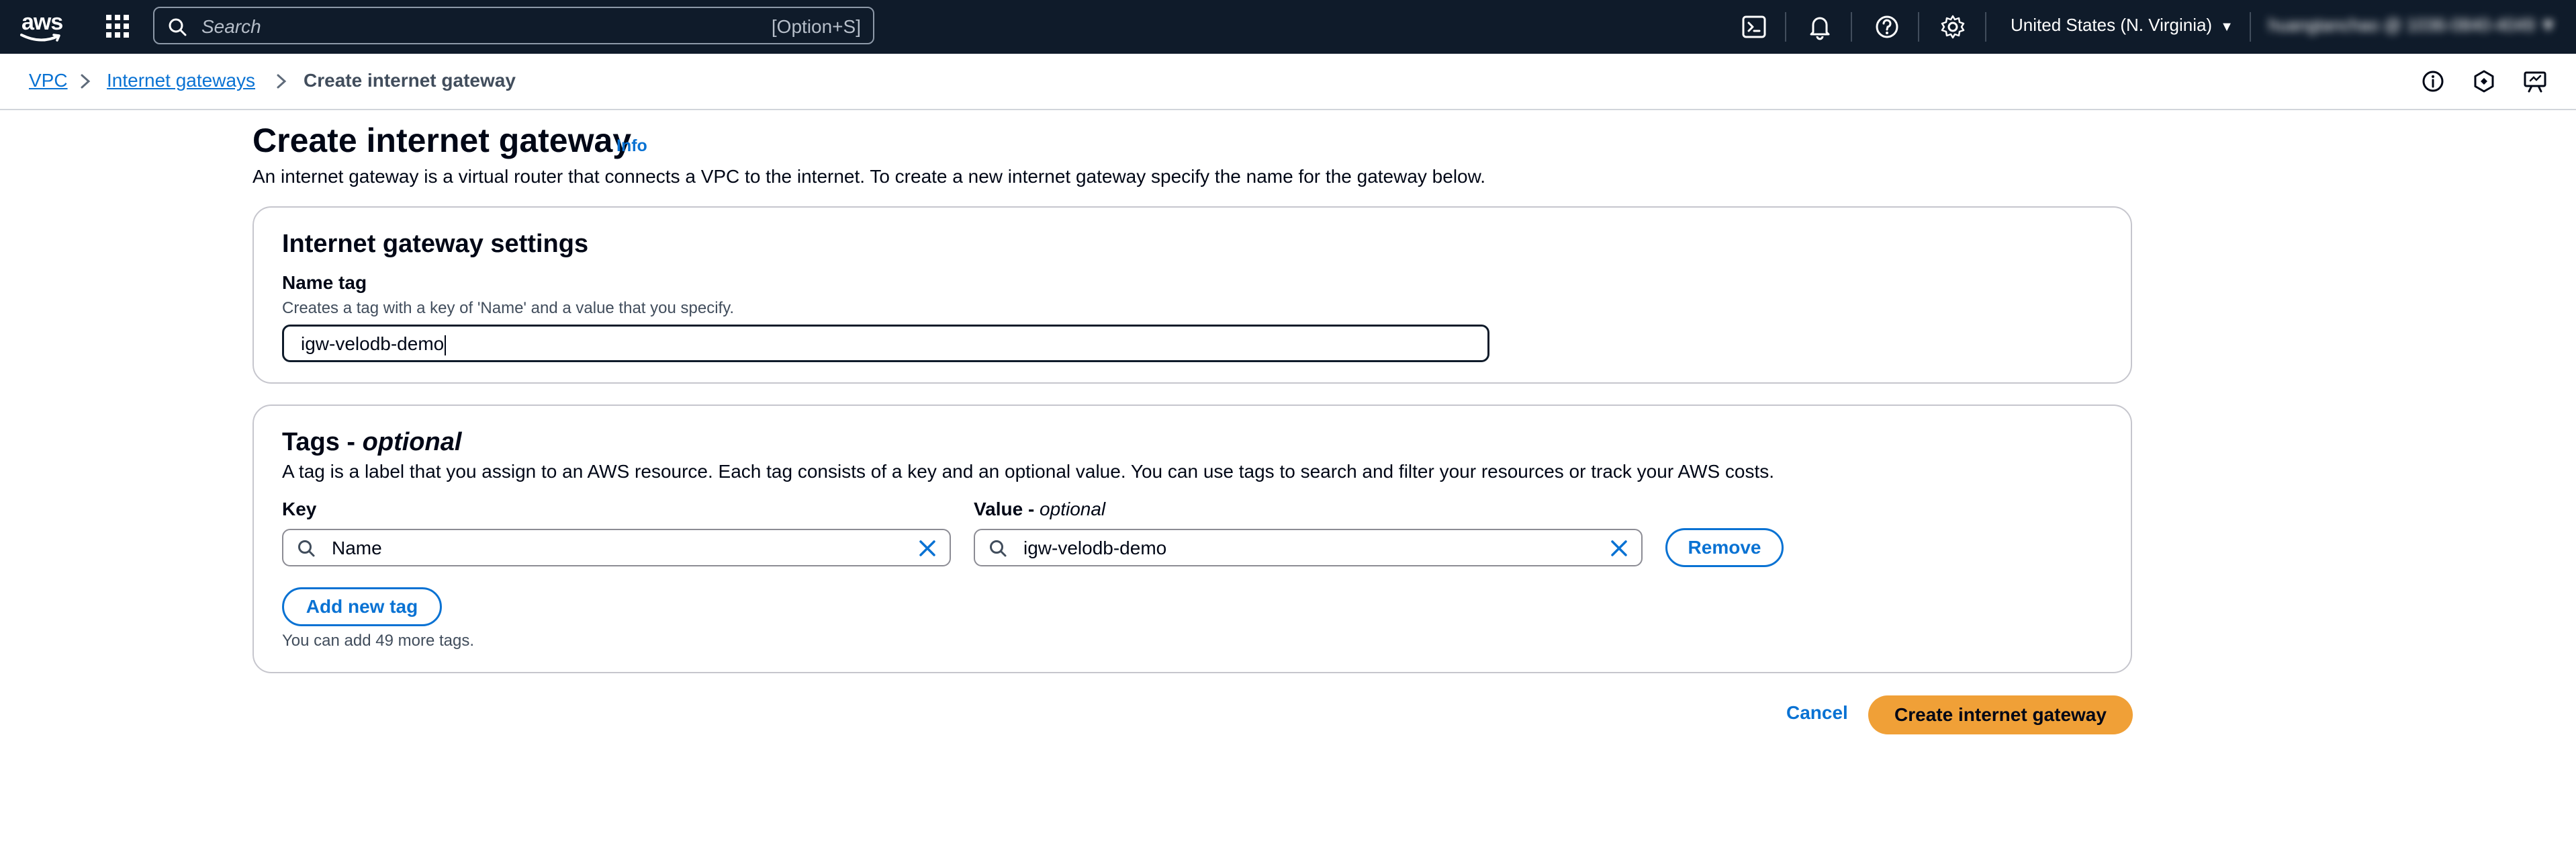  Describe the element at coordinates (231, 26) in the screenshot. I see `search-placeholder: Search` at that location.